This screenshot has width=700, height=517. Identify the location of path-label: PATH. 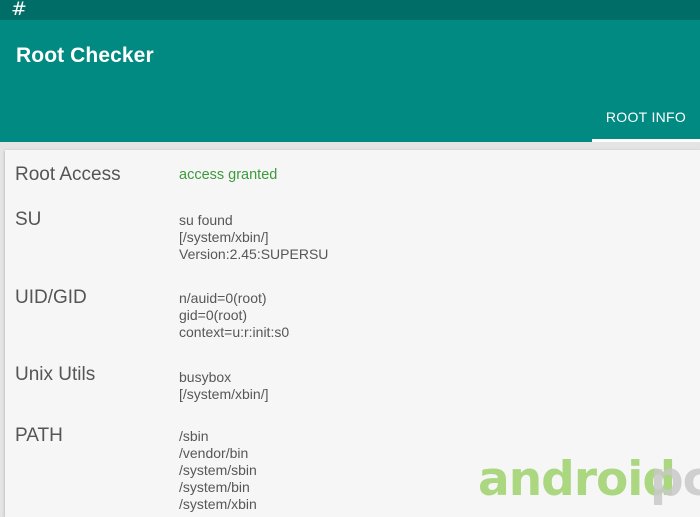
(39, 435).